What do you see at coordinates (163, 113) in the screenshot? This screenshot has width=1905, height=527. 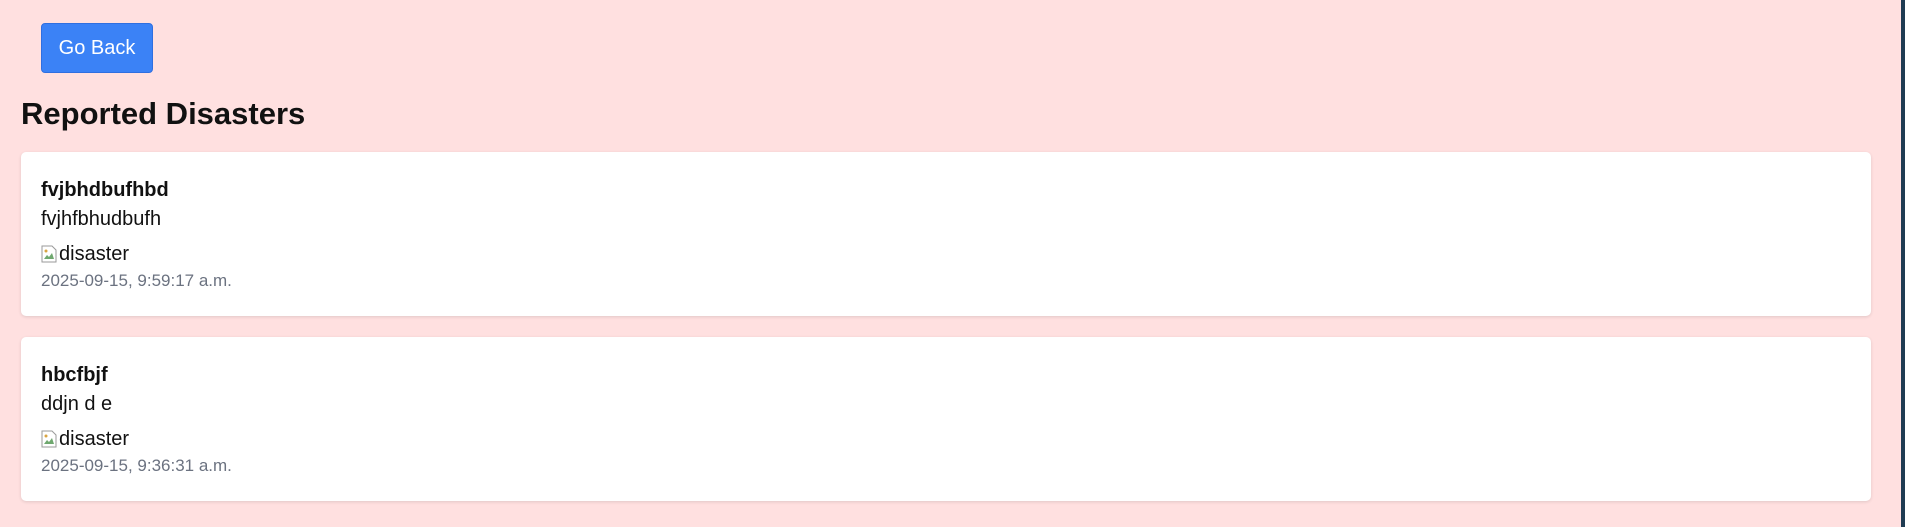 I see `page-title: Reported Disasters` at bounding box center [163, 113].